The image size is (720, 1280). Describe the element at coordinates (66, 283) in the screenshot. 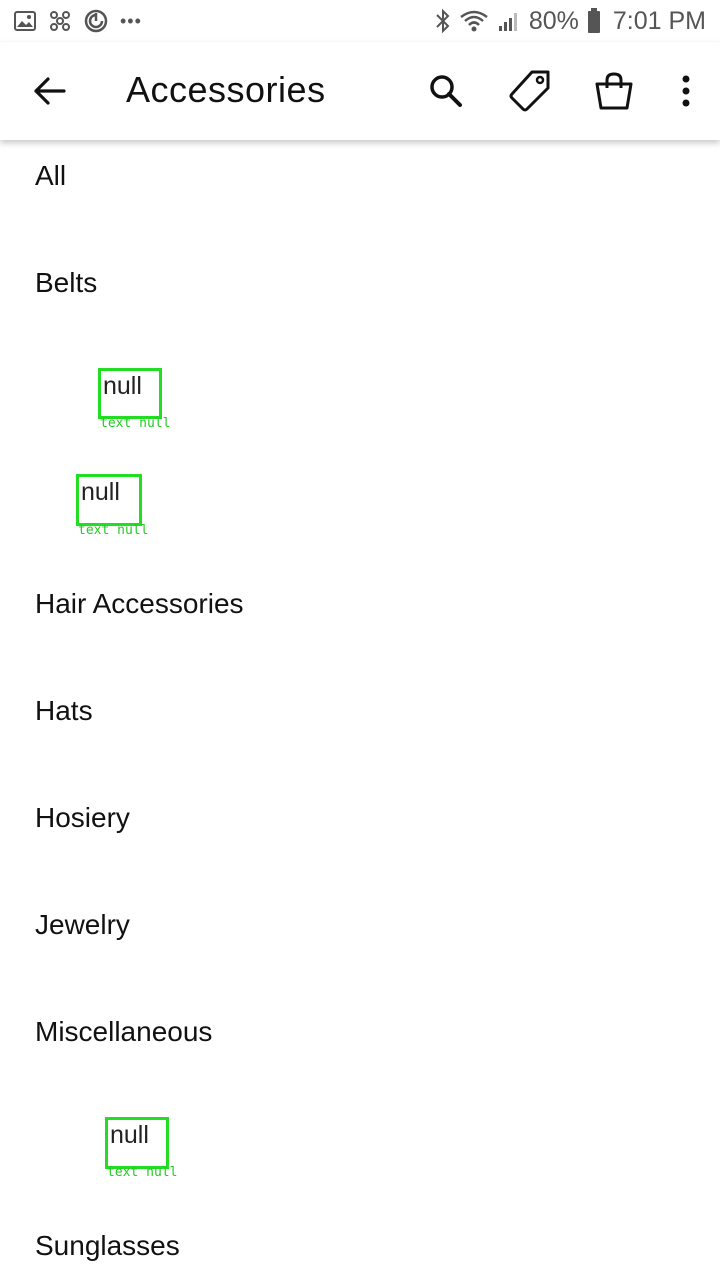

I see `category-belts: Belts` at that location.